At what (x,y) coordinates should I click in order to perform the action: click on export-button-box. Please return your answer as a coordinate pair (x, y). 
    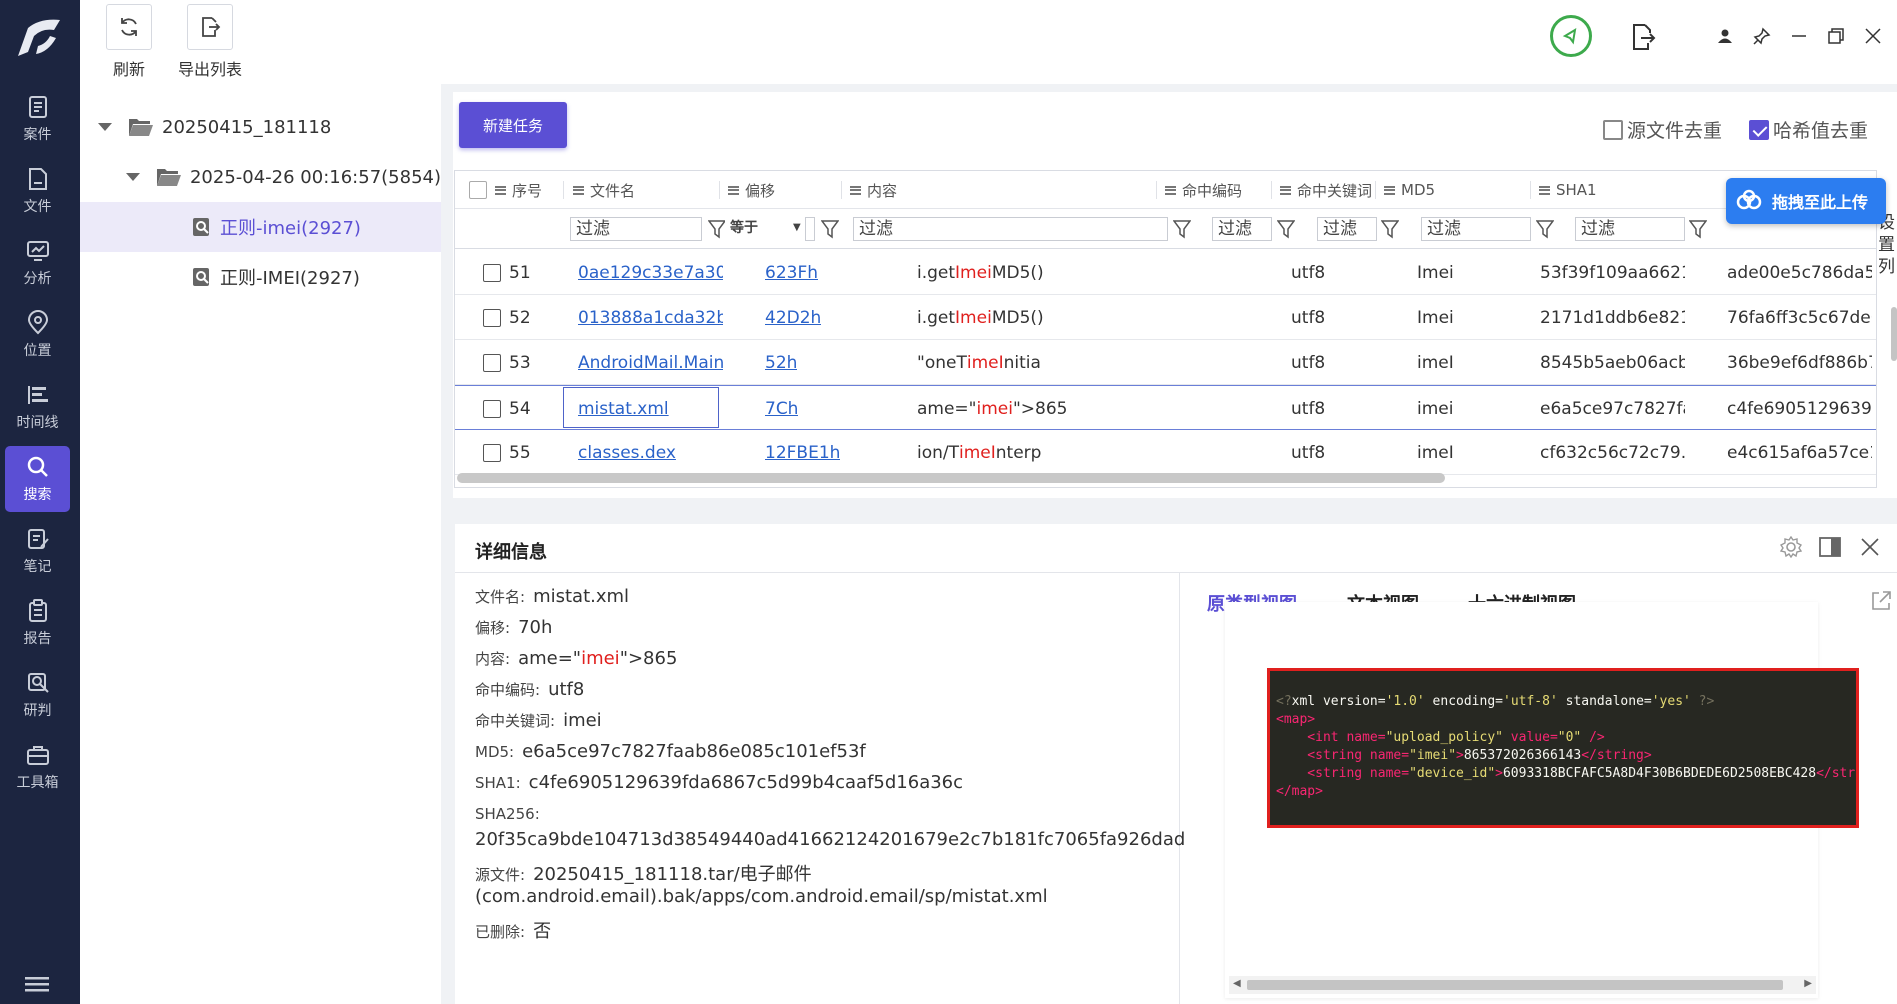
    Looking at the image, I should click on (210, 27).